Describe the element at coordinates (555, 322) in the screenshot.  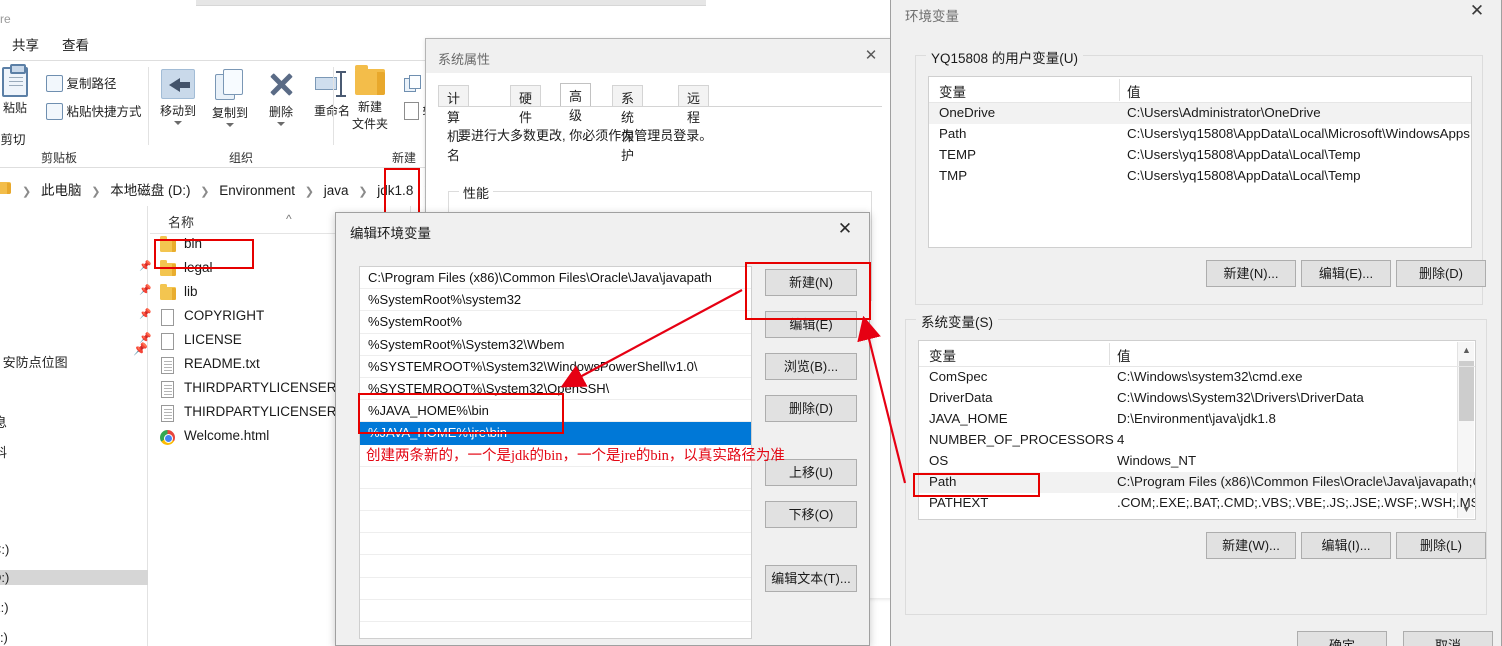
I see `path-entry: %SystemRoot%` at that location.